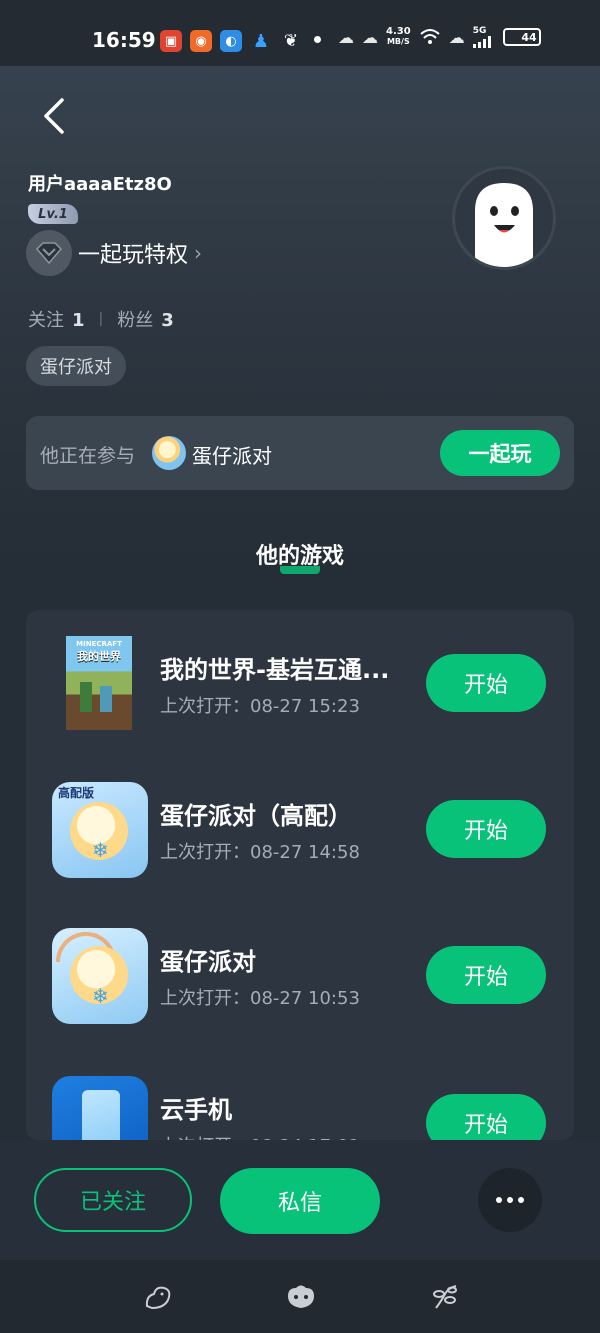  I want to click on game-title: 云手机, so click(196, 1110).